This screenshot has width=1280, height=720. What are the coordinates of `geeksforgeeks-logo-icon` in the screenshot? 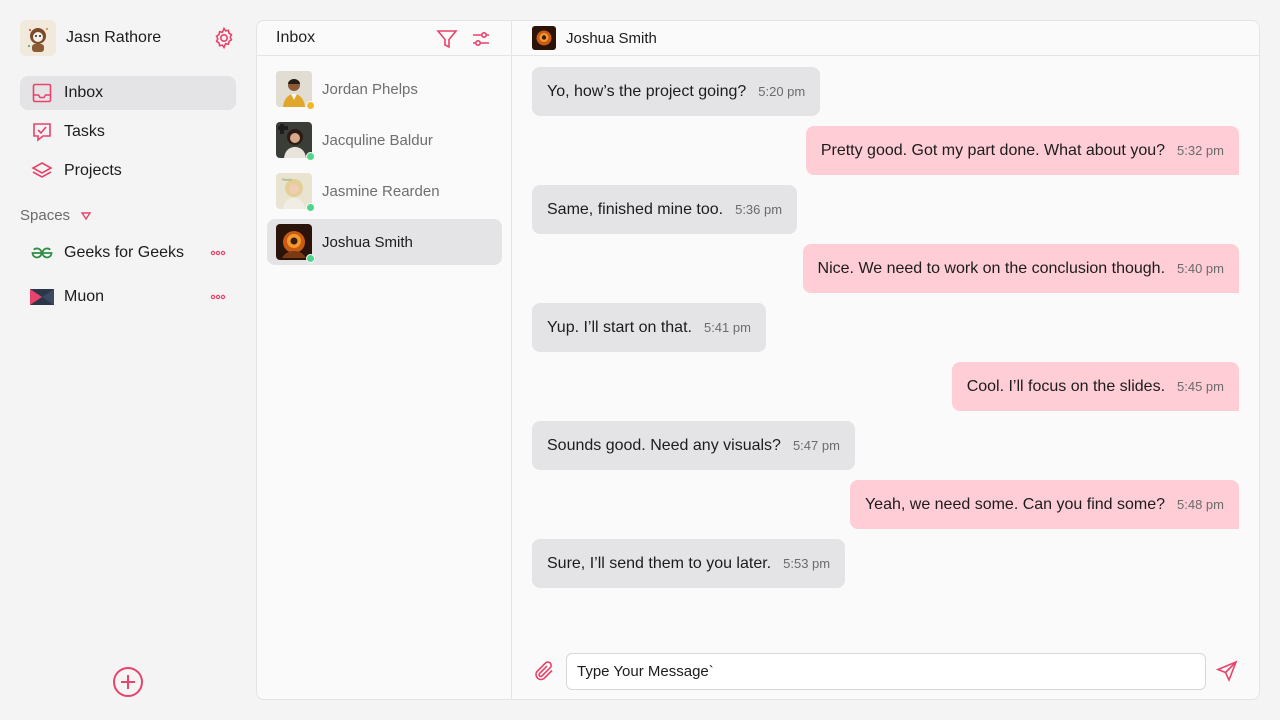 It's located at (42, 253).